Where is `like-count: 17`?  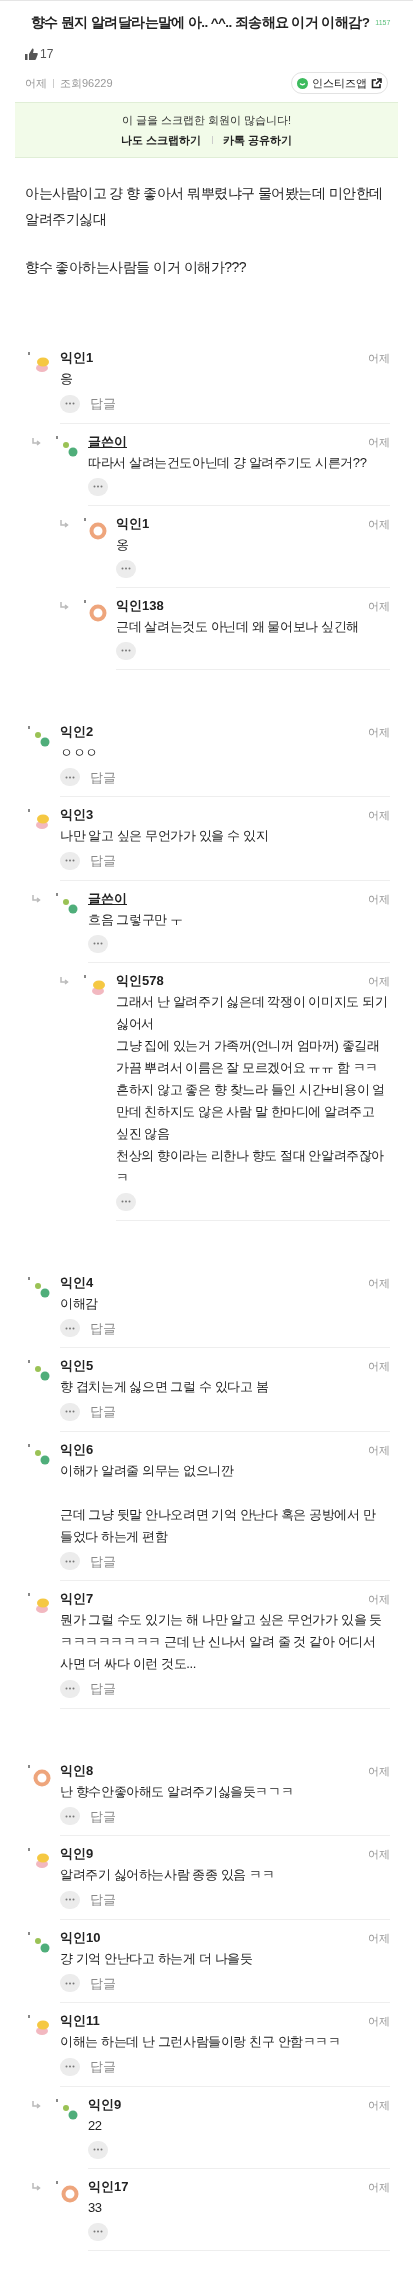
like-count: 17 is located at coordinates (47, 54).